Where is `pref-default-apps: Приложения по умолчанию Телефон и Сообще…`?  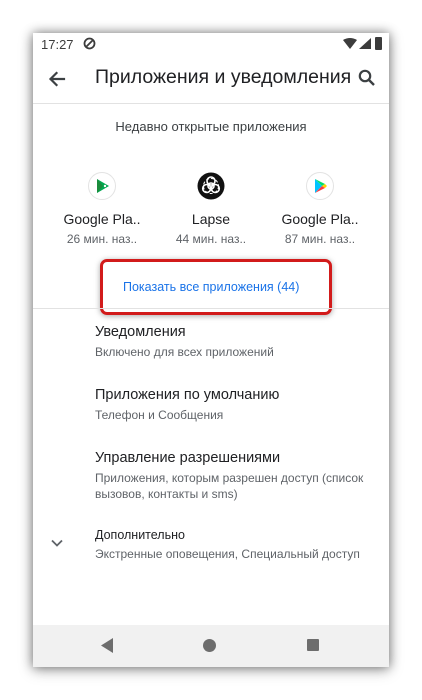 pref-default-apps: Приложения по умолчанию Телефон и Сообще… is located at coordinates (240, 405).